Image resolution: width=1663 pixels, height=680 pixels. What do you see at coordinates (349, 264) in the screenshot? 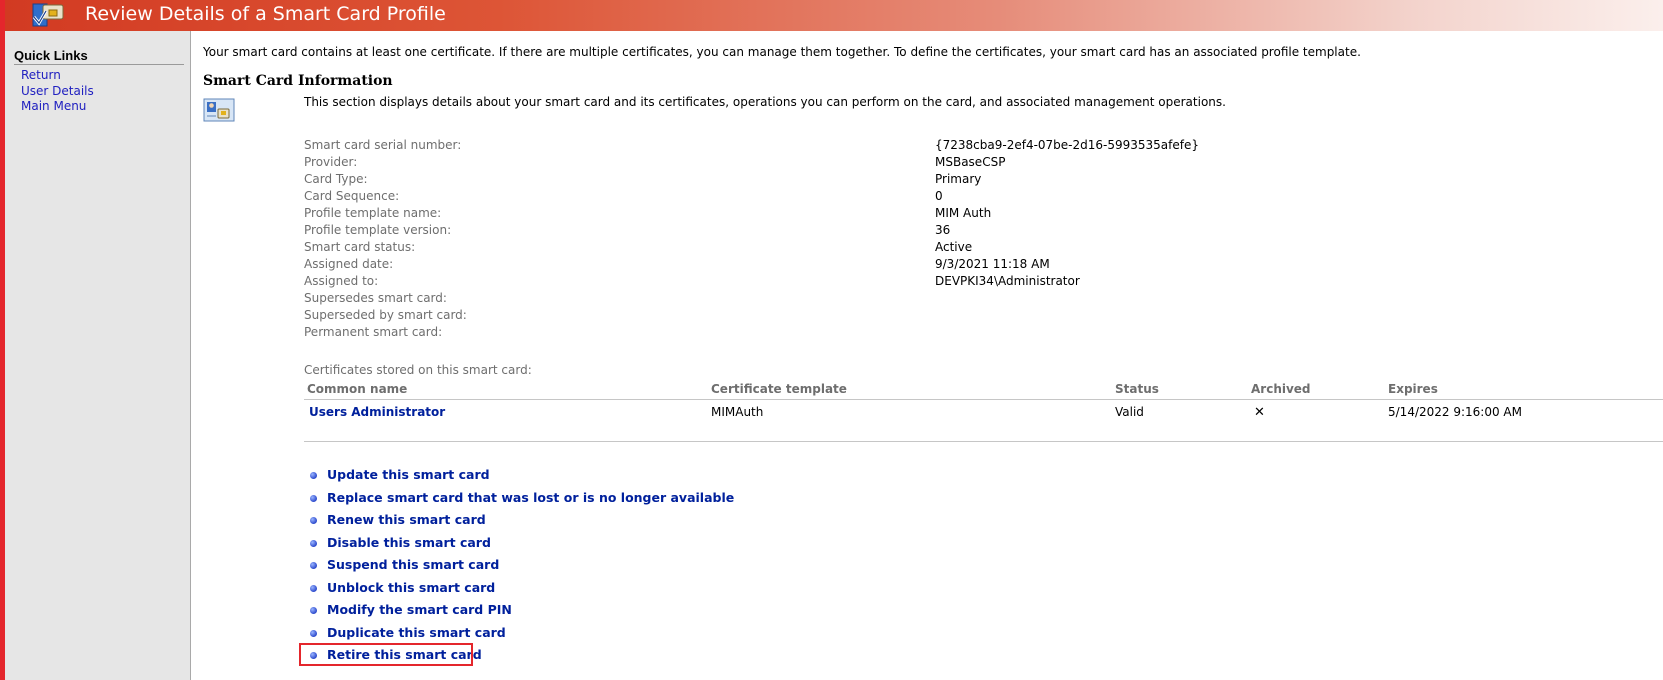
I see `detail-label: Assigned date:` at bounding box center [349, 264].